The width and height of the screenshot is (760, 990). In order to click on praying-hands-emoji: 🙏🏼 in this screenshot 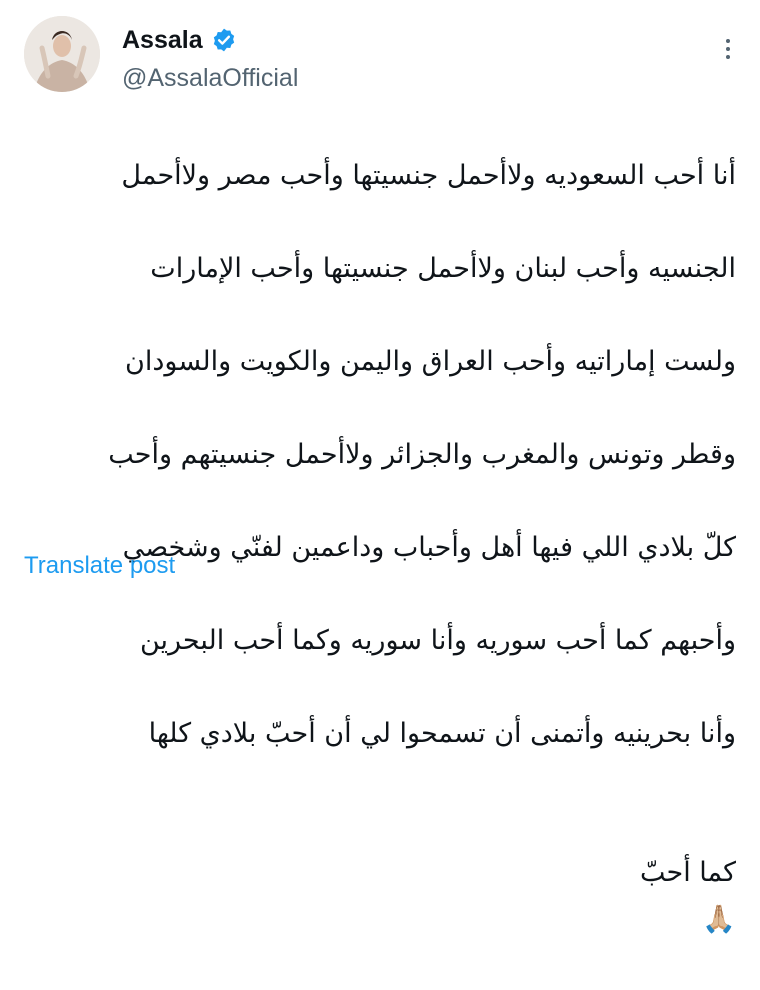, I will do `click(719, 919)`.